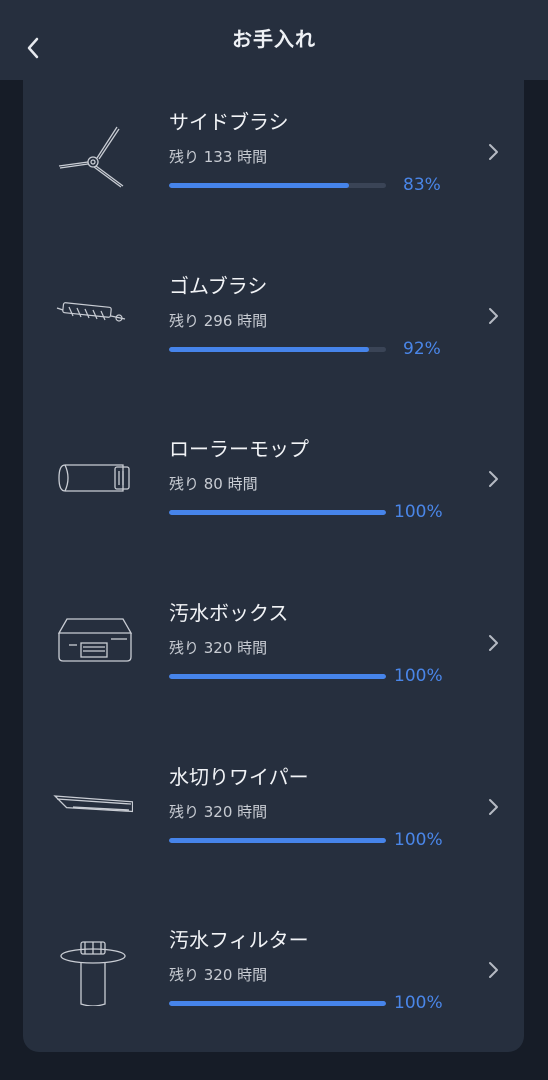 Image resolution: width=548 pixels, height=1080 pixels. Describe the element at coordinates (229, 122) in the screenshot. I see `item-name: サイドブラシ` at that location.